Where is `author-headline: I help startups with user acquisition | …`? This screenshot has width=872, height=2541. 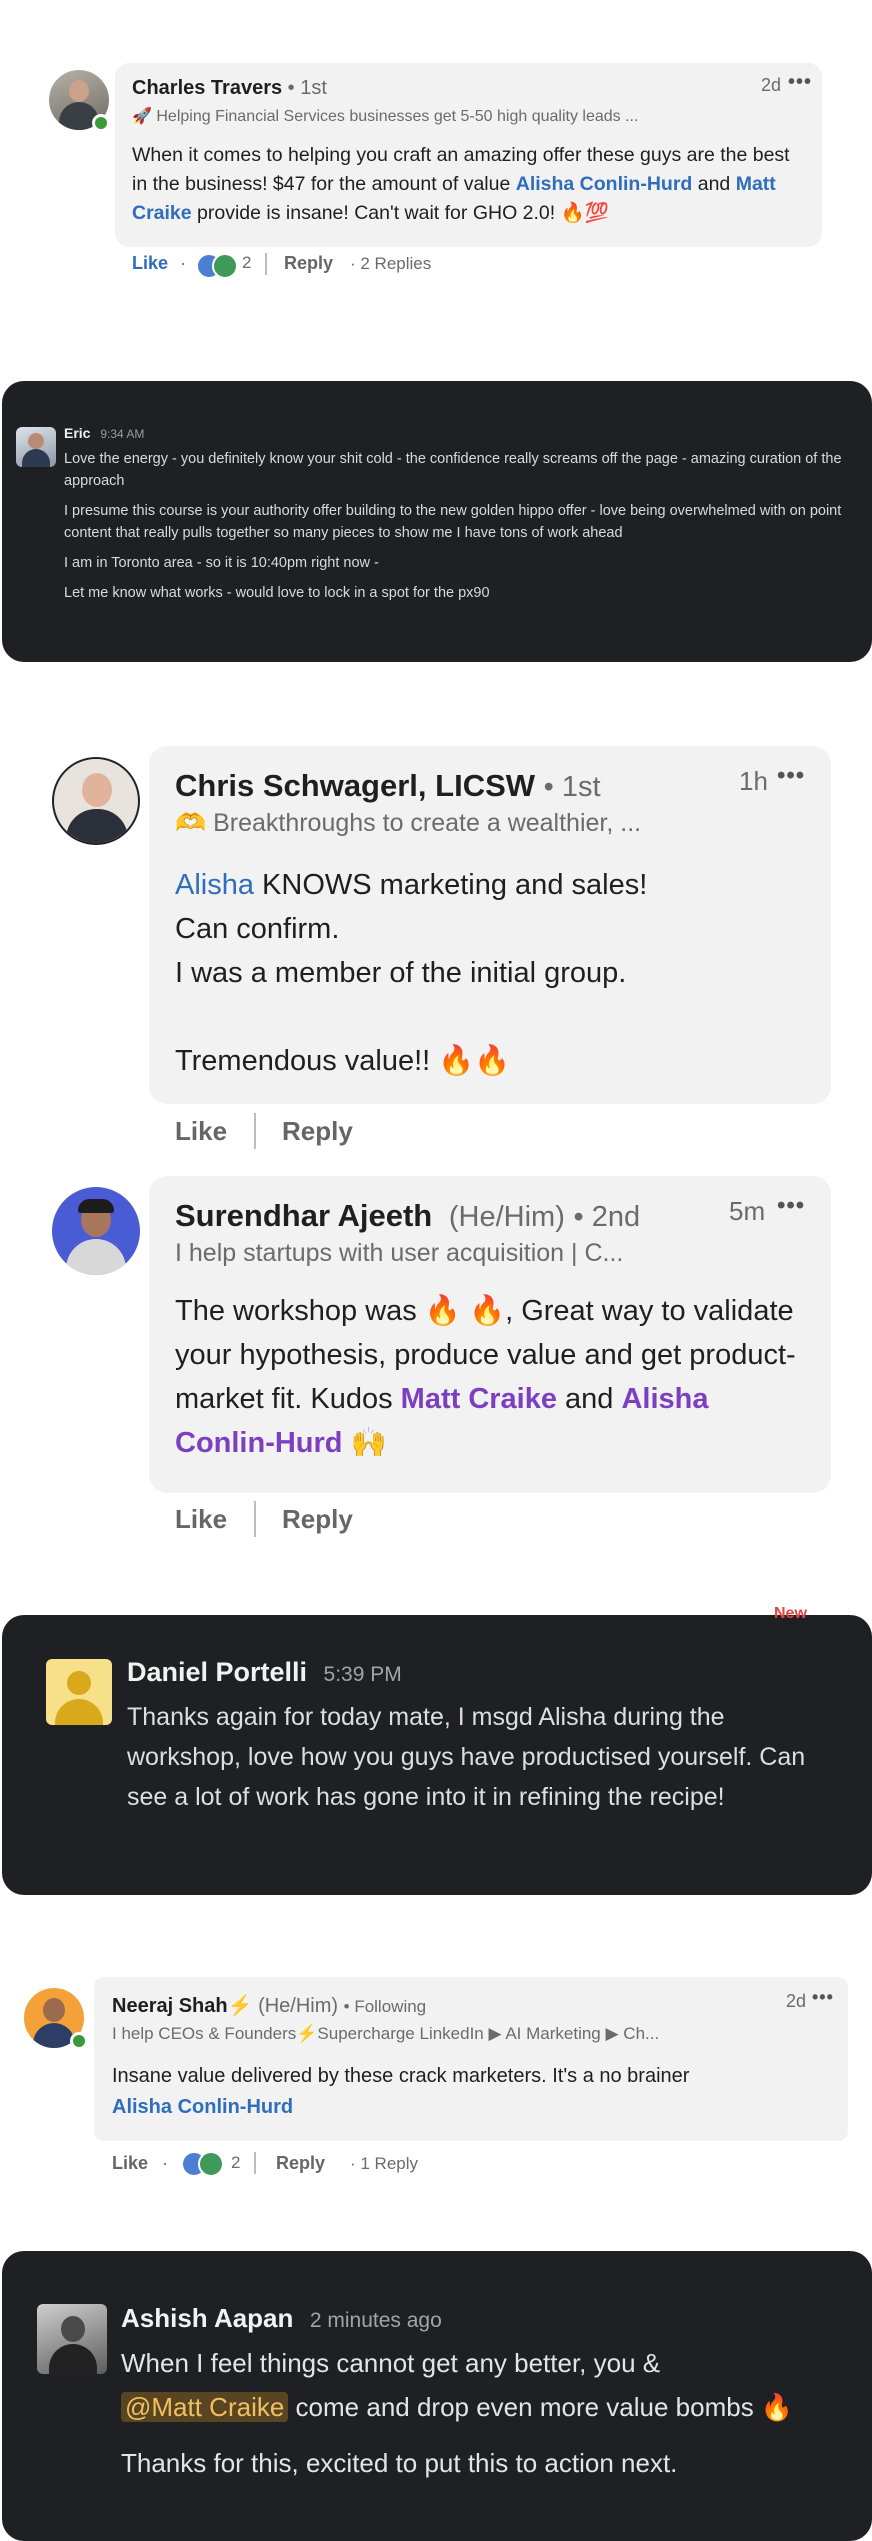 author-headline: I help startups with user acquisition | … is located at coordinates (399, 1253).